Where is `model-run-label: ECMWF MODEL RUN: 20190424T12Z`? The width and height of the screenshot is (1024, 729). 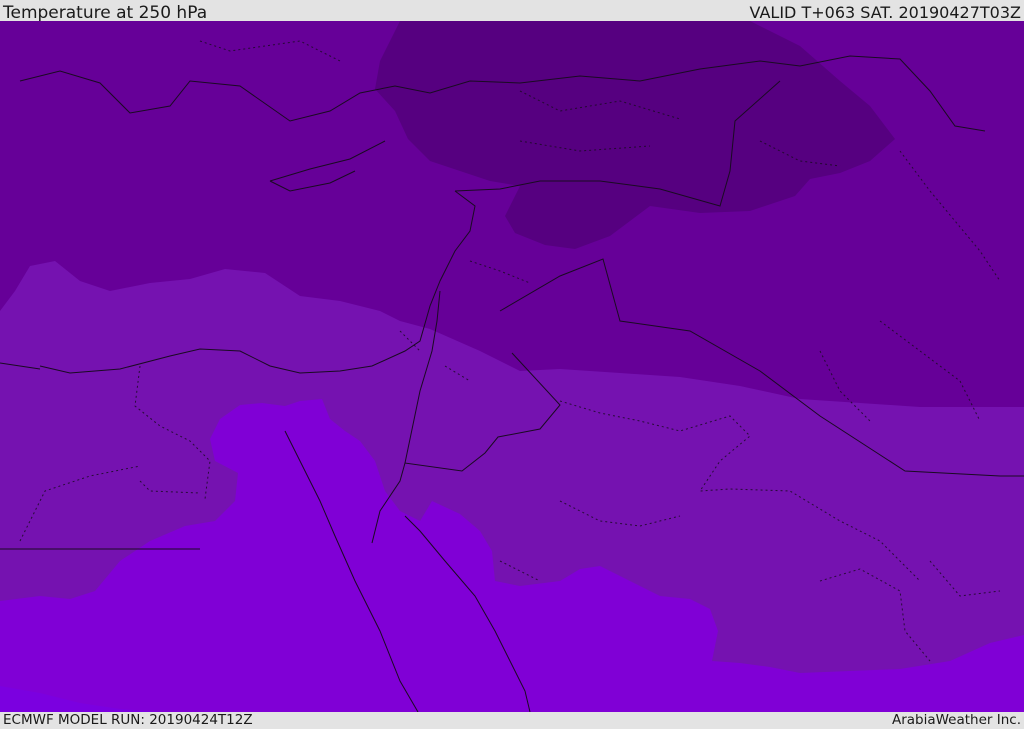 model-run-label: ECMWF MODEL RUN: 20190424T12Z is located at coordinates (128, 720).